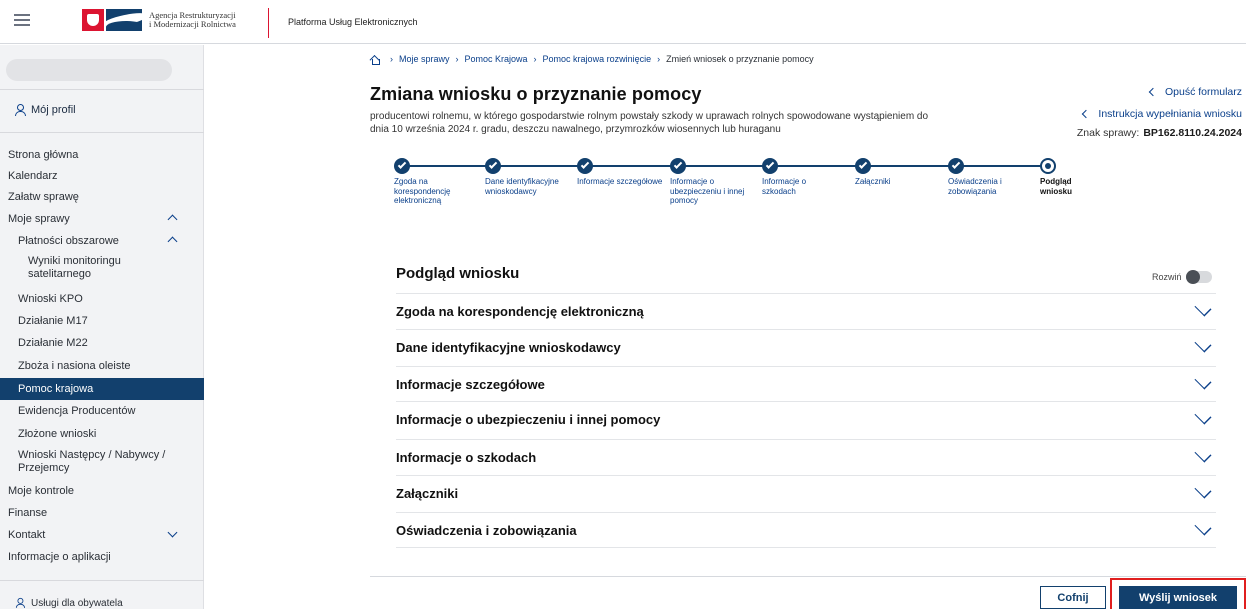 The width and height of the screenshot is (1246, 609). Describe the element at coordinates (68, 240) in the screenshot. I see `sidebar-item-label: Płatności obszarowe` at that location.